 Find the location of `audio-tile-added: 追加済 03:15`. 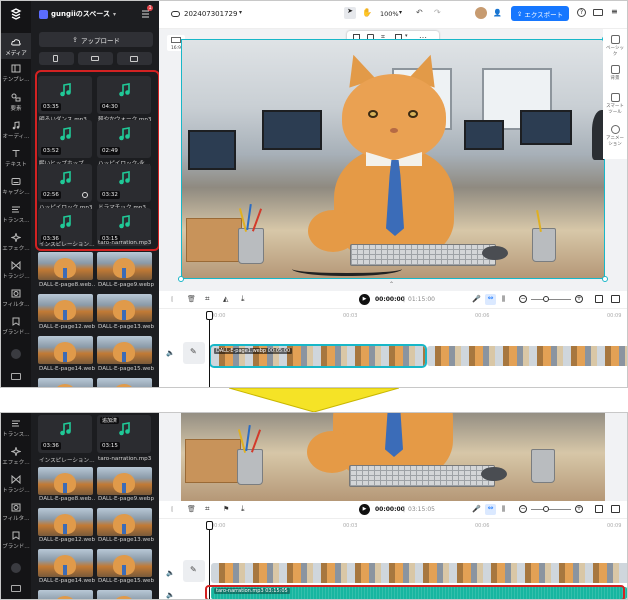

audio-tile-added: 追加済 03:15 is located at coordinates (124, 434).